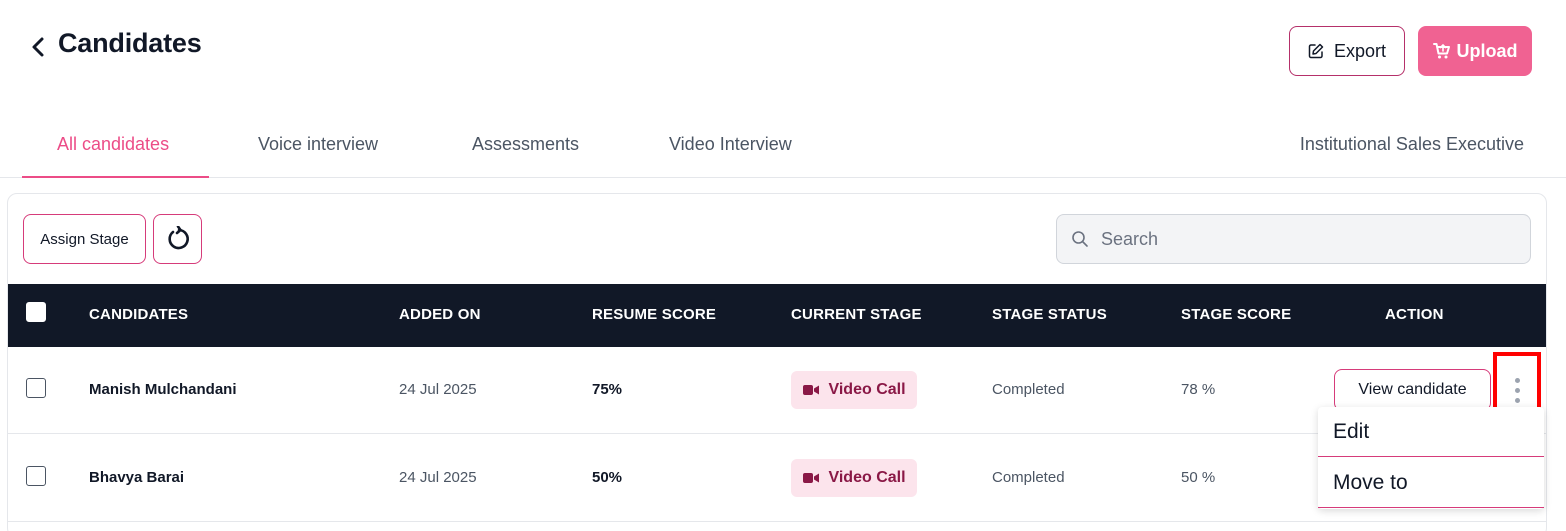  Describe the element at coordinates (1441, 51) in the screenshot. I see `cart-upload-icon` at that location.